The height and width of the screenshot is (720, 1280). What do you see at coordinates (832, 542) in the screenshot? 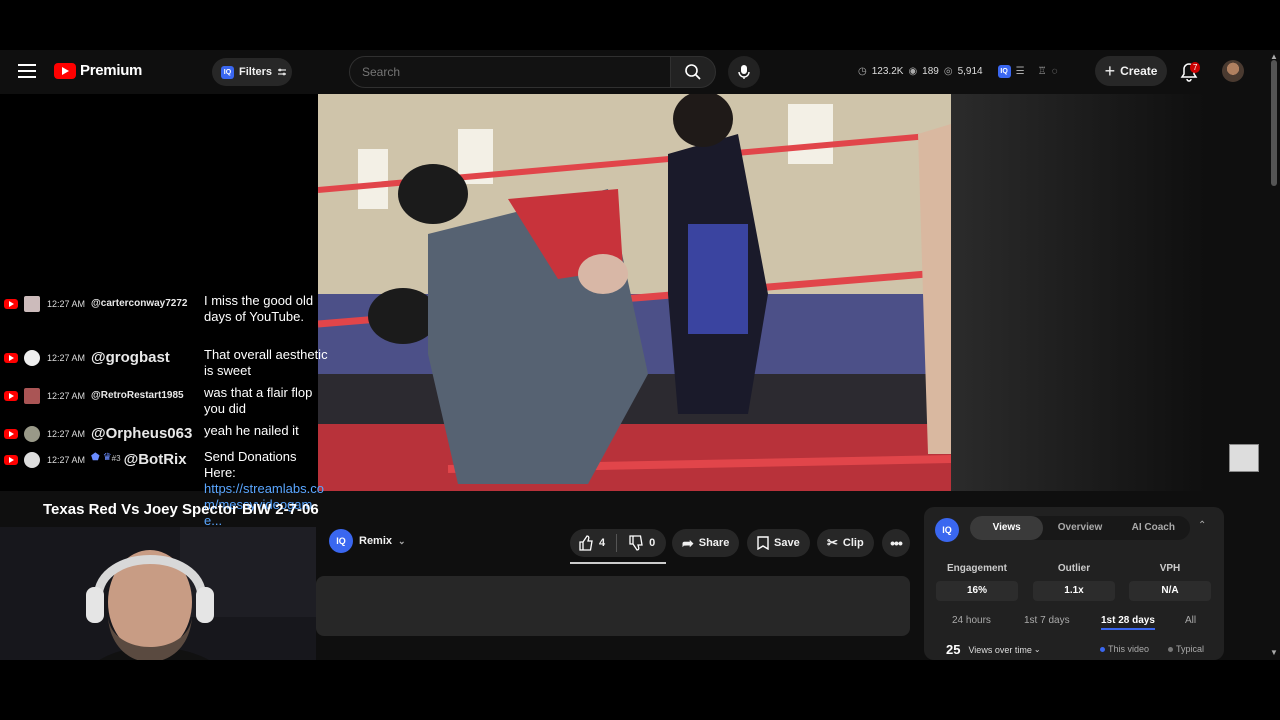
I see `scissors-icon: ✂` at bounding box center [832, 542].